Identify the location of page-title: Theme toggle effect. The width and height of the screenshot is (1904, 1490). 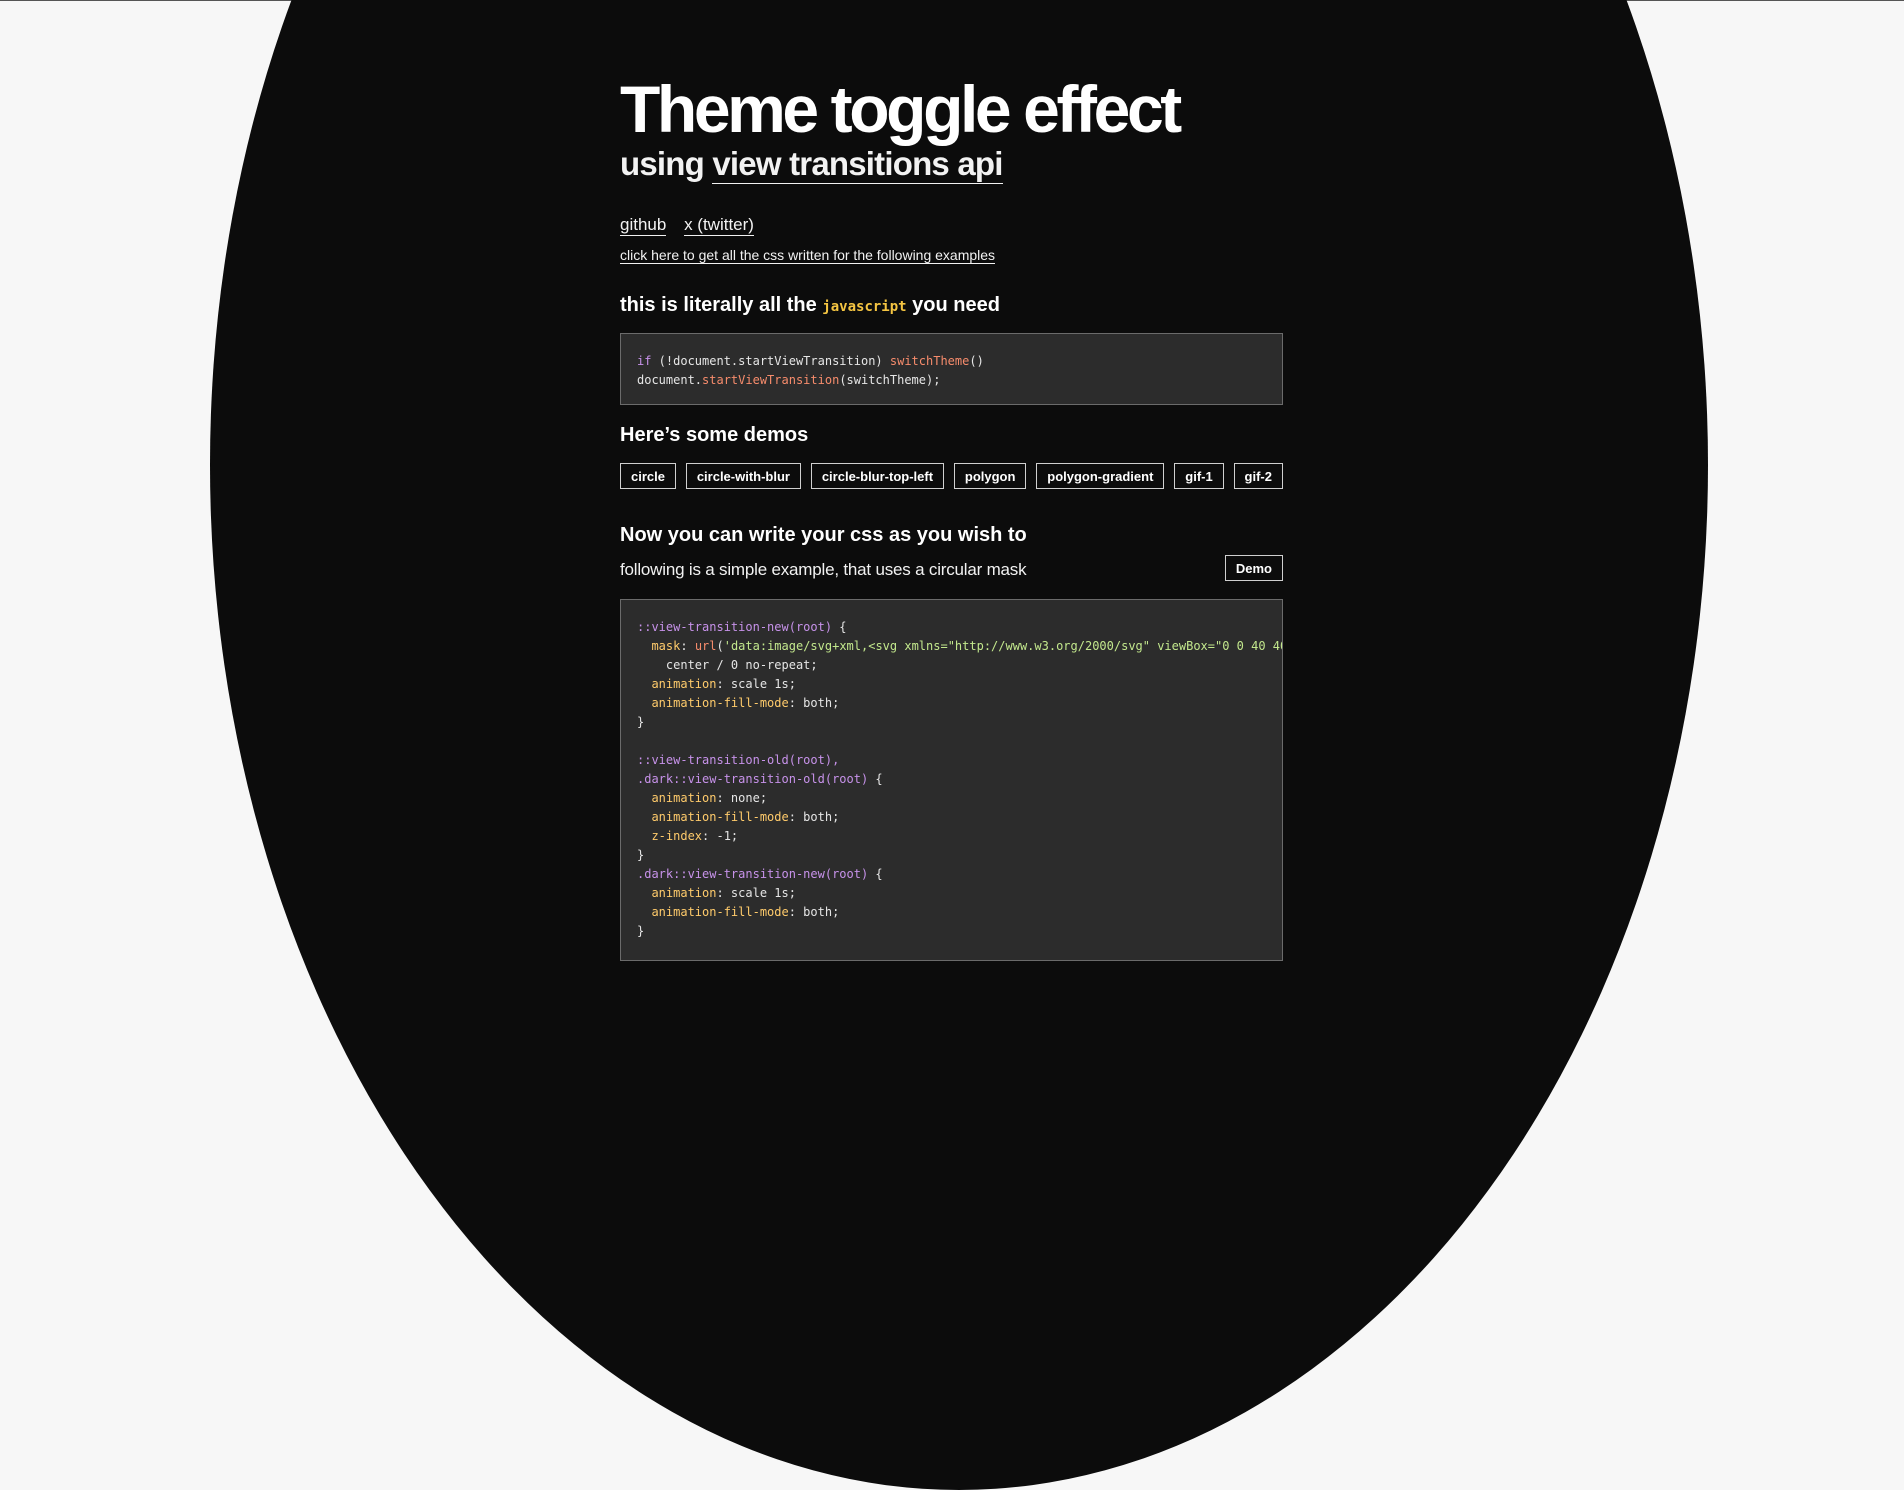
(901, 109).